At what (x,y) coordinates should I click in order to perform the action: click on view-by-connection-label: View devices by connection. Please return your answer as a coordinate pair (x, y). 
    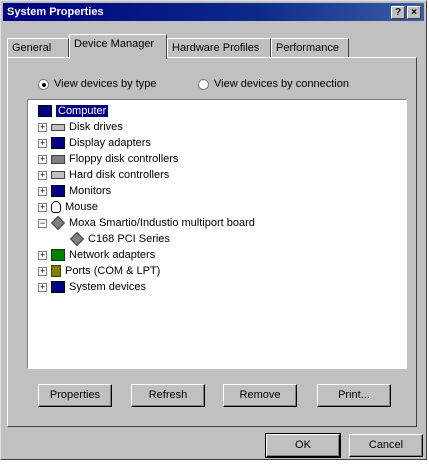
    Looking at the image, I should click on (281, 84).